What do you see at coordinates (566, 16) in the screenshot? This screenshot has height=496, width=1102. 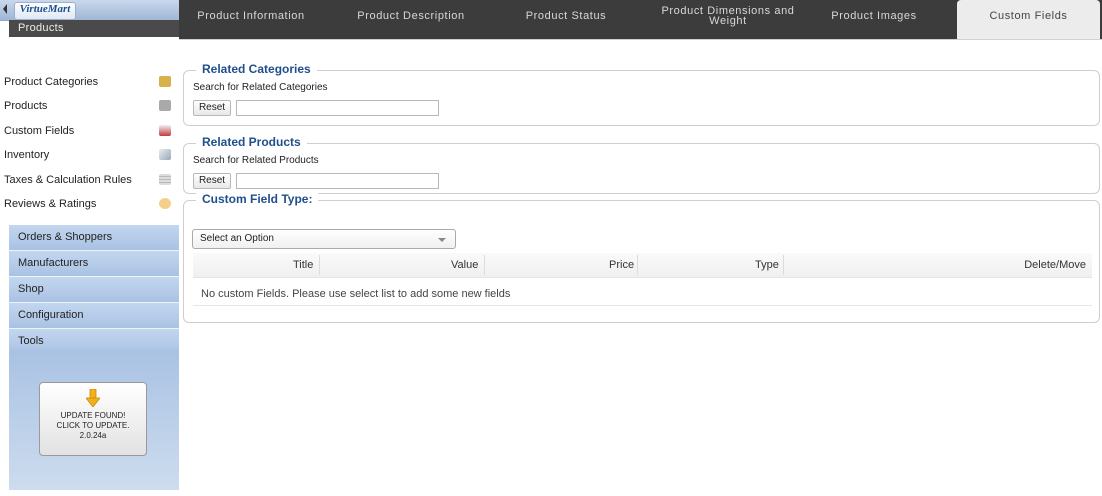 I see `tab-label: Product Status` at bounding box center [566, 16].